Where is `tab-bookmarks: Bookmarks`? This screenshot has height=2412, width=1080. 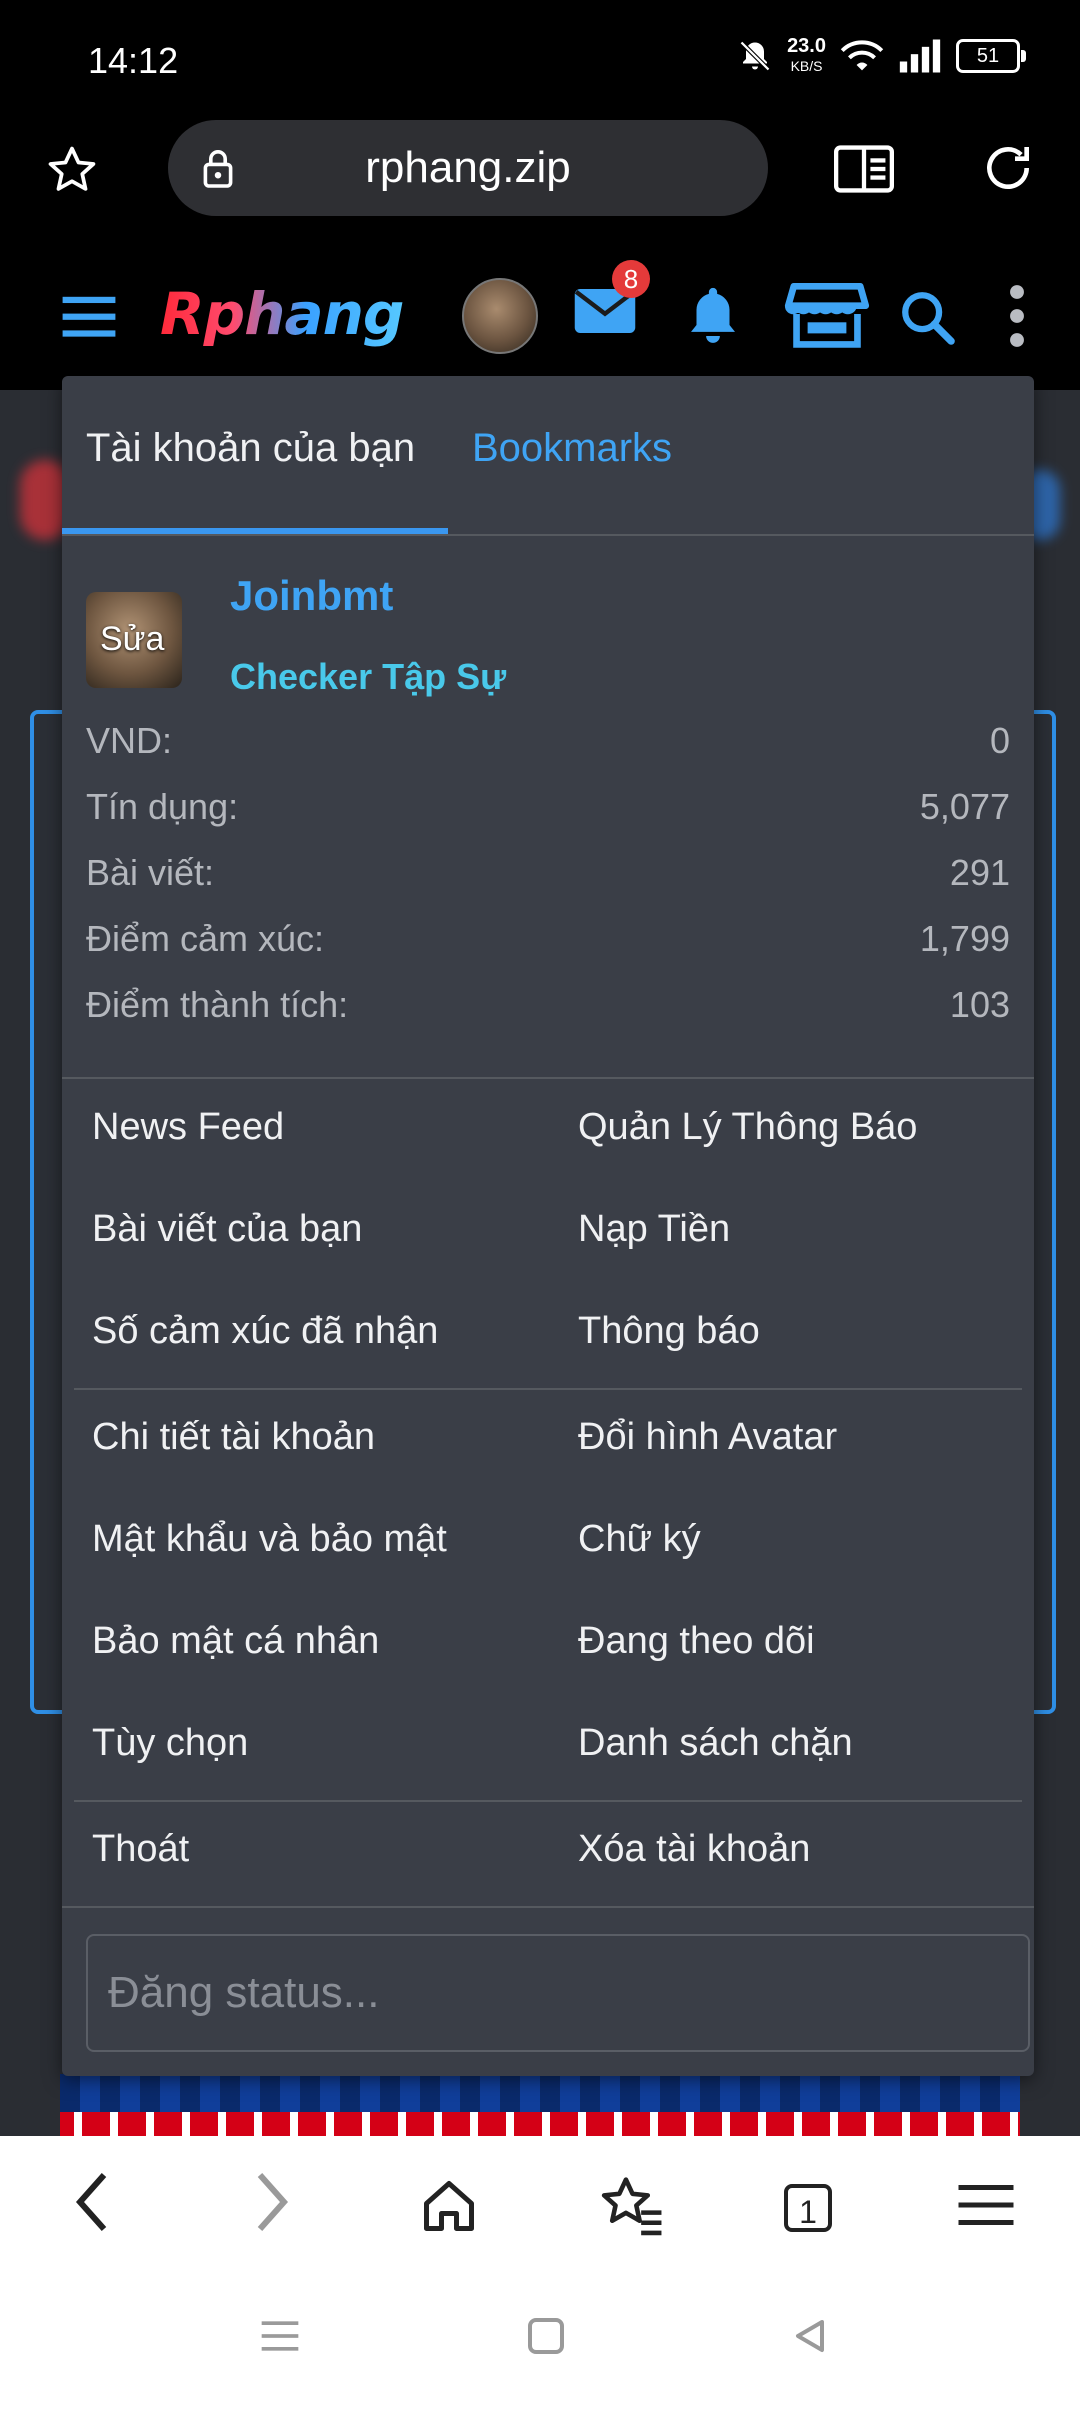 tab-bookmarks: Bookmarks is located at coordinates (572, 448).